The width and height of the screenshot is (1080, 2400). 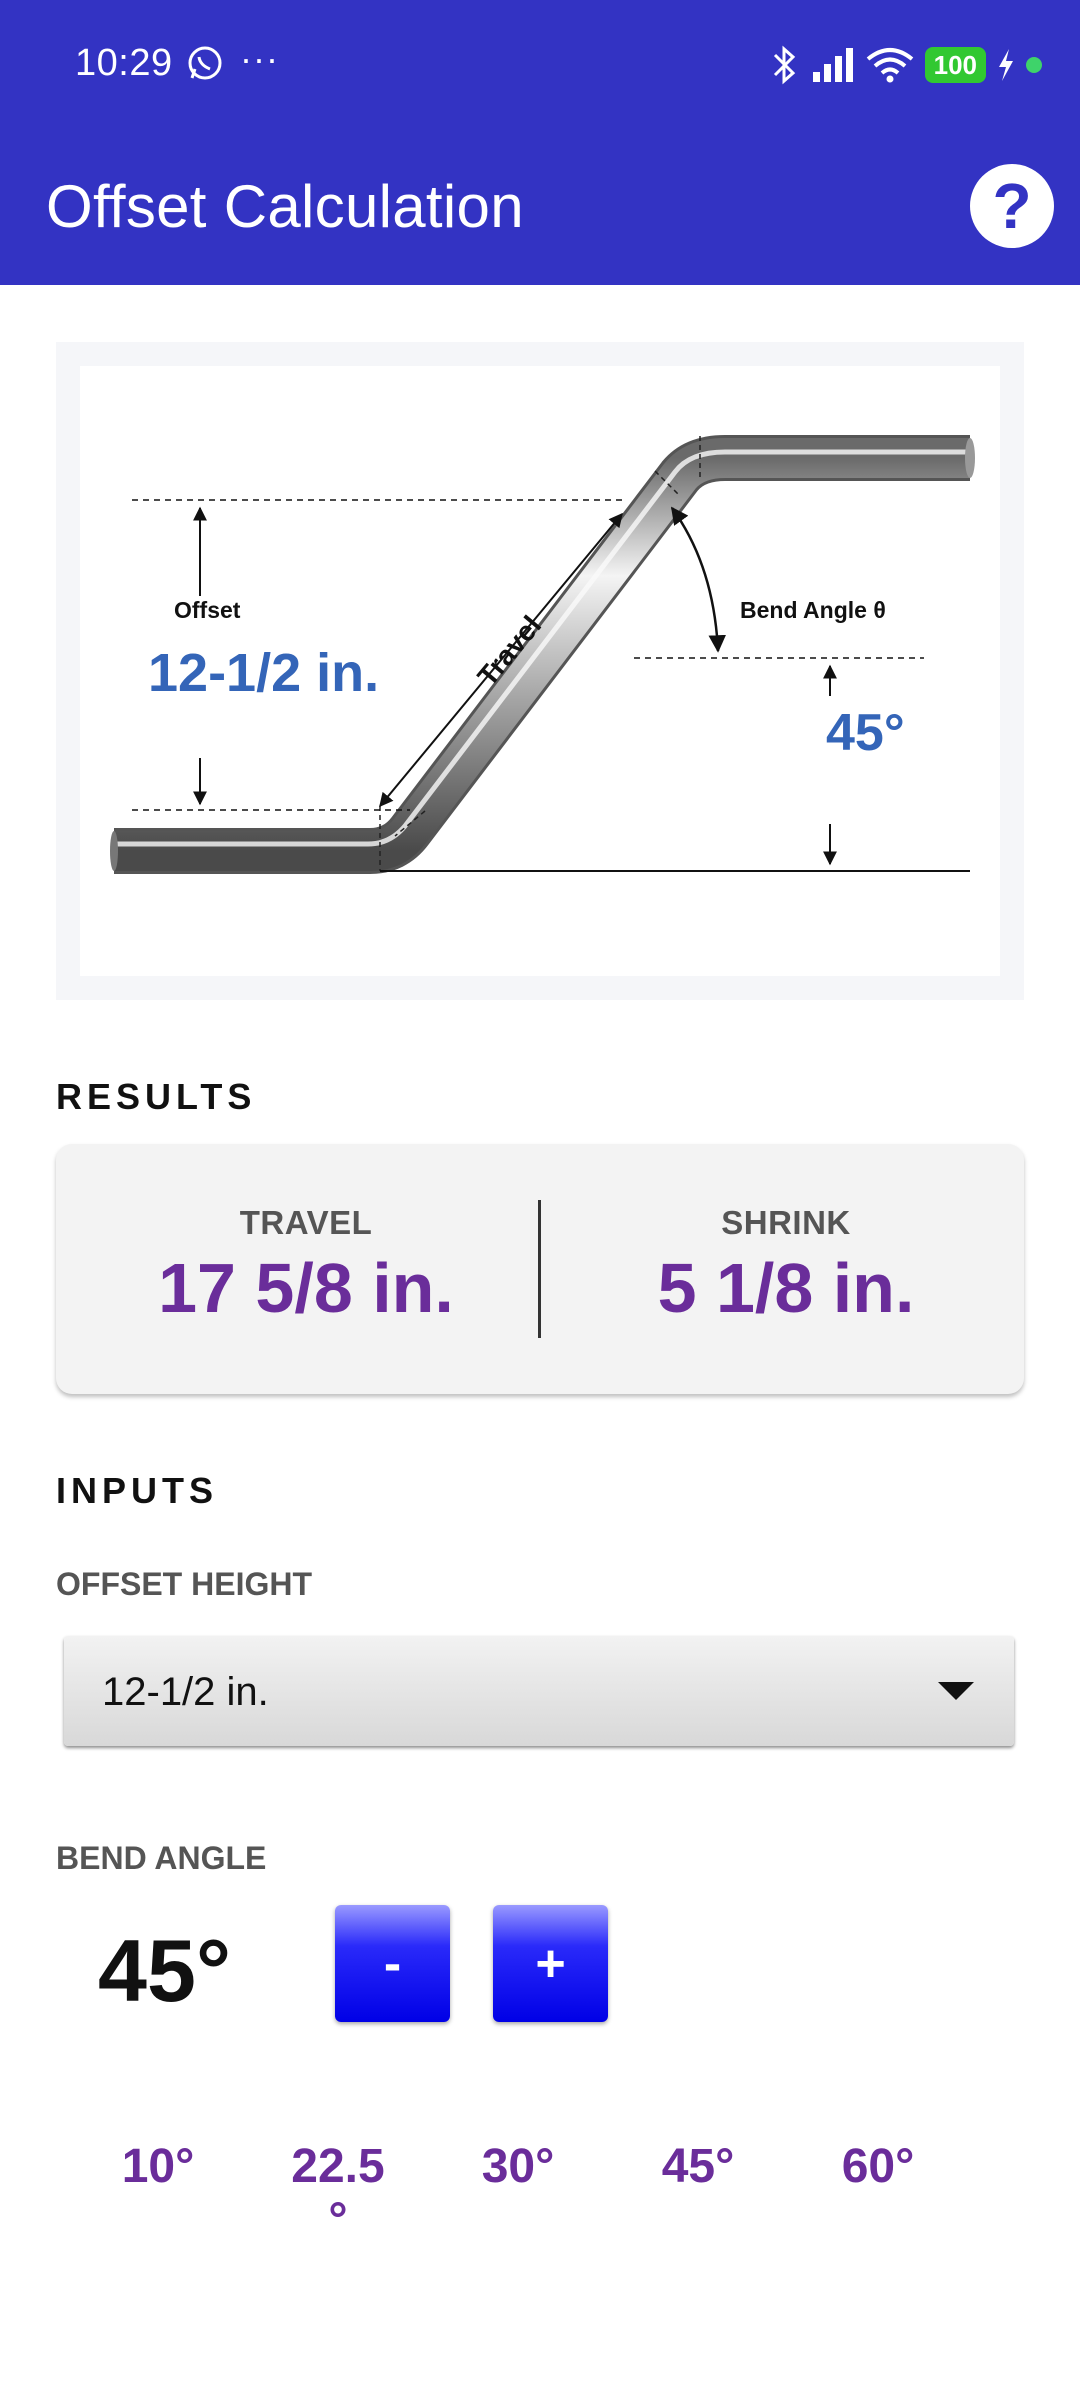 What do you see at coordinates (158, 2167) in the screenshot?
I see `preset-angle-10: 10°` at bounding box center [158, 2167].